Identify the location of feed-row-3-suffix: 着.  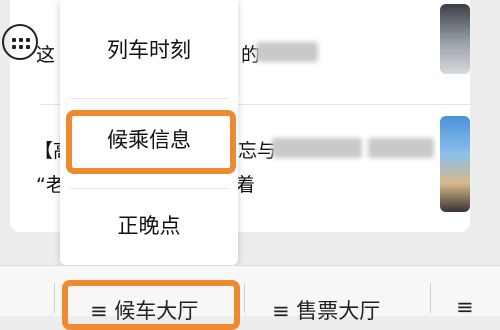
(246, 185).